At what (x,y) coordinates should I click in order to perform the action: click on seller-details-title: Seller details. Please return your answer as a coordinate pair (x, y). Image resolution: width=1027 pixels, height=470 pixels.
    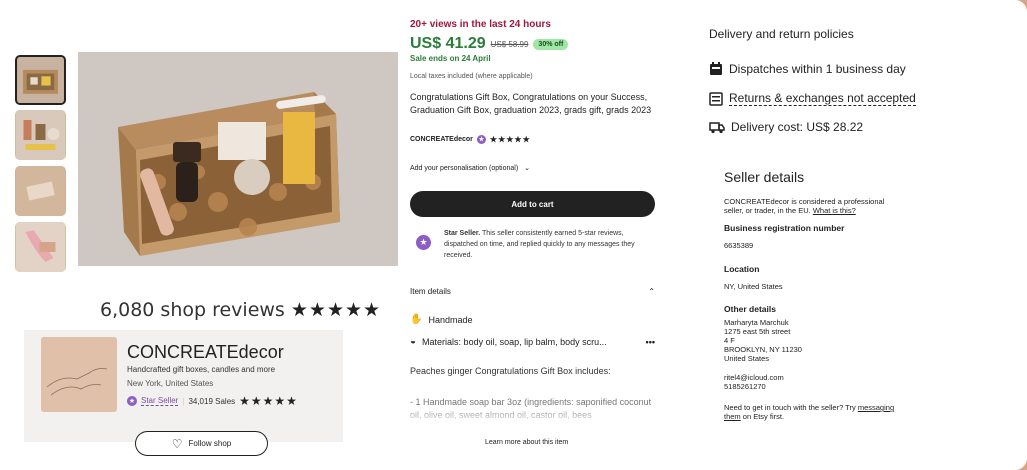
    Looking at the image, I should click on (764, 177).